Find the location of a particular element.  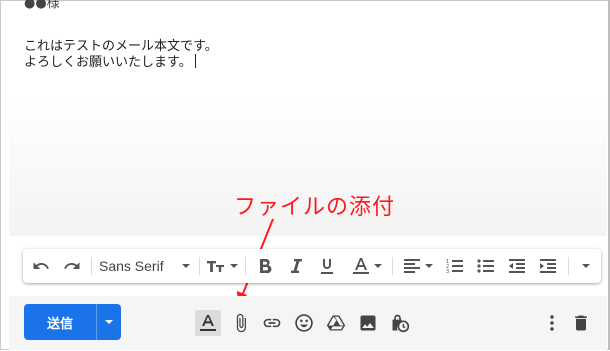

redo-icon is located at coordinates (72, 266).